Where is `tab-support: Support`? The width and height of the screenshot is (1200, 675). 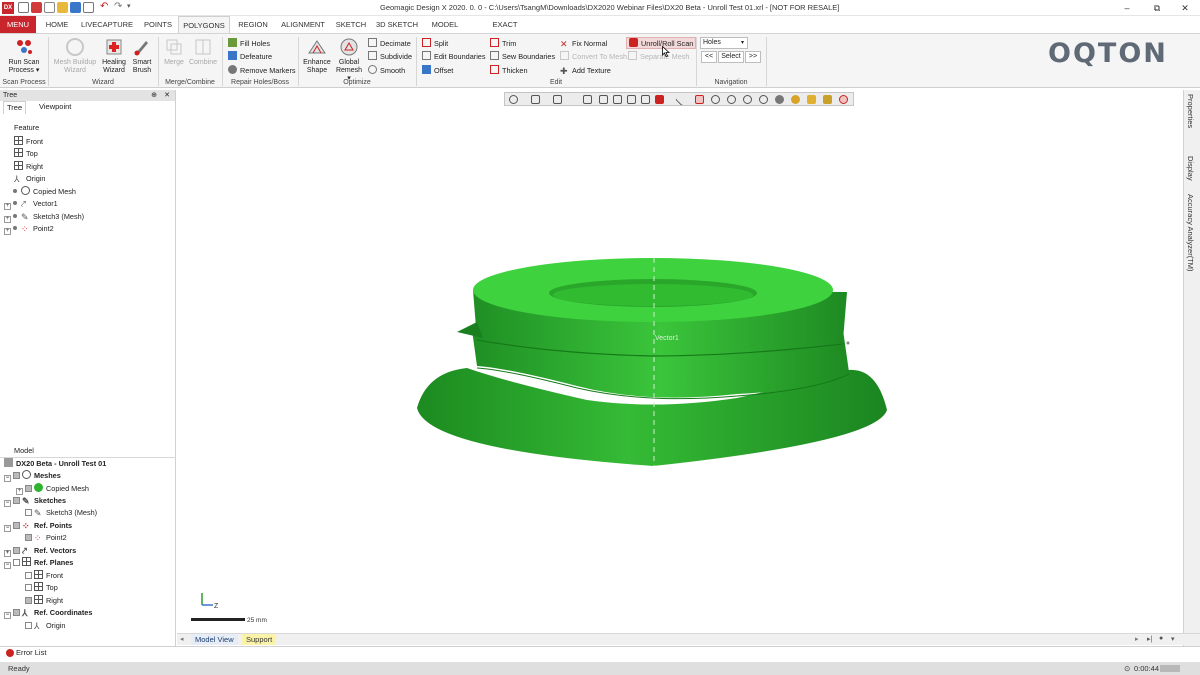 tab-support: Support is located at coordinates (259, 639).